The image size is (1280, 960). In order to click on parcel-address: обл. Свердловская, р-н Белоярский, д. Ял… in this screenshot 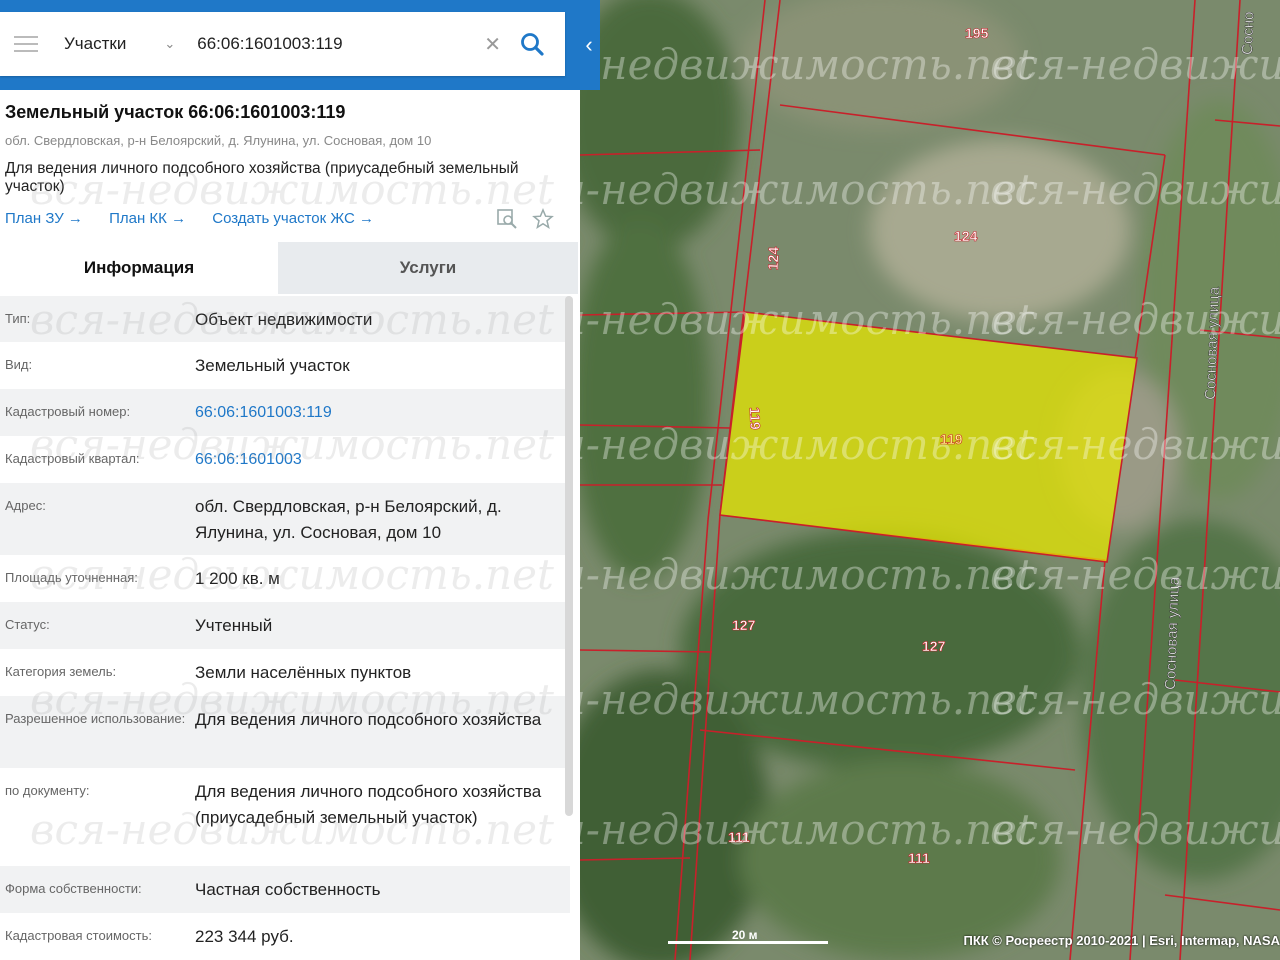, I will do `click(218, 140)`.